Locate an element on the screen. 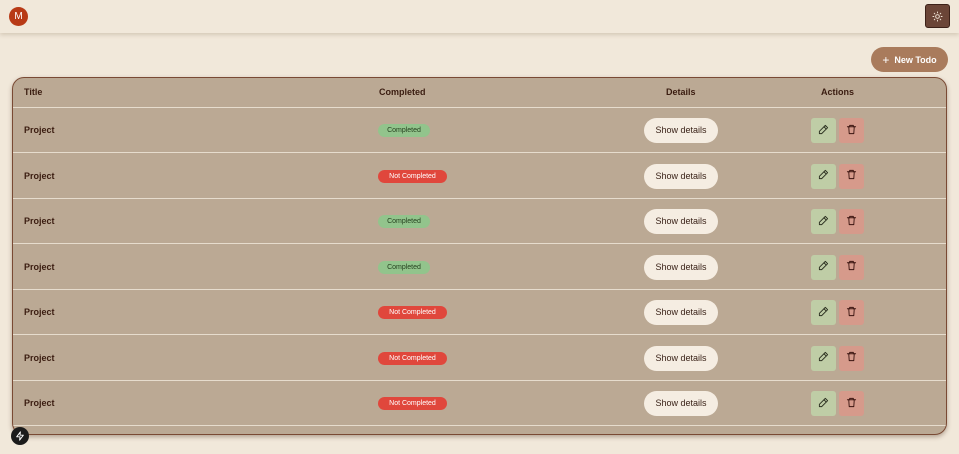 This screenshot has width=959, height=454. top-bar: M is located at coordinates (479, 16).